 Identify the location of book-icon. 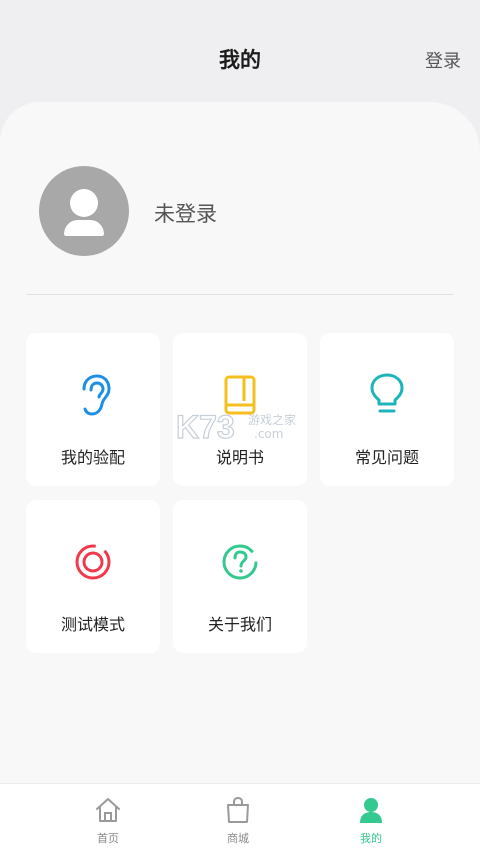
(240, 395).